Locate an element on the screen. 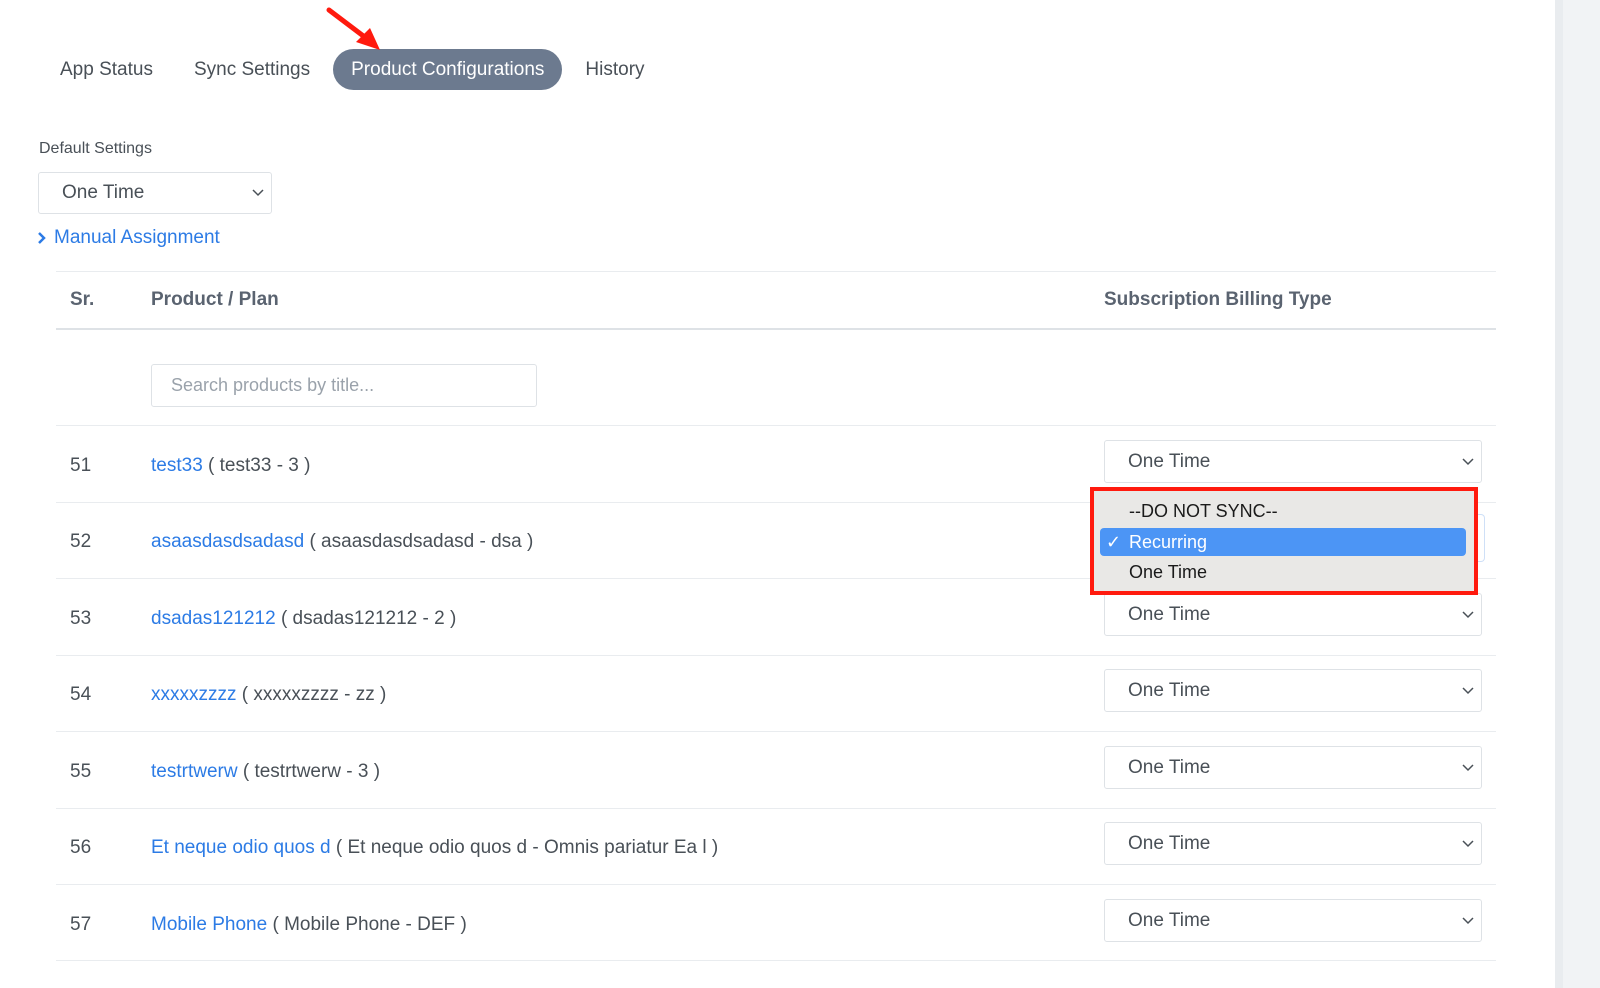 This screenshot has height=988, width=1600. default-settings-select: One Time is located at coordinates (155, 193).